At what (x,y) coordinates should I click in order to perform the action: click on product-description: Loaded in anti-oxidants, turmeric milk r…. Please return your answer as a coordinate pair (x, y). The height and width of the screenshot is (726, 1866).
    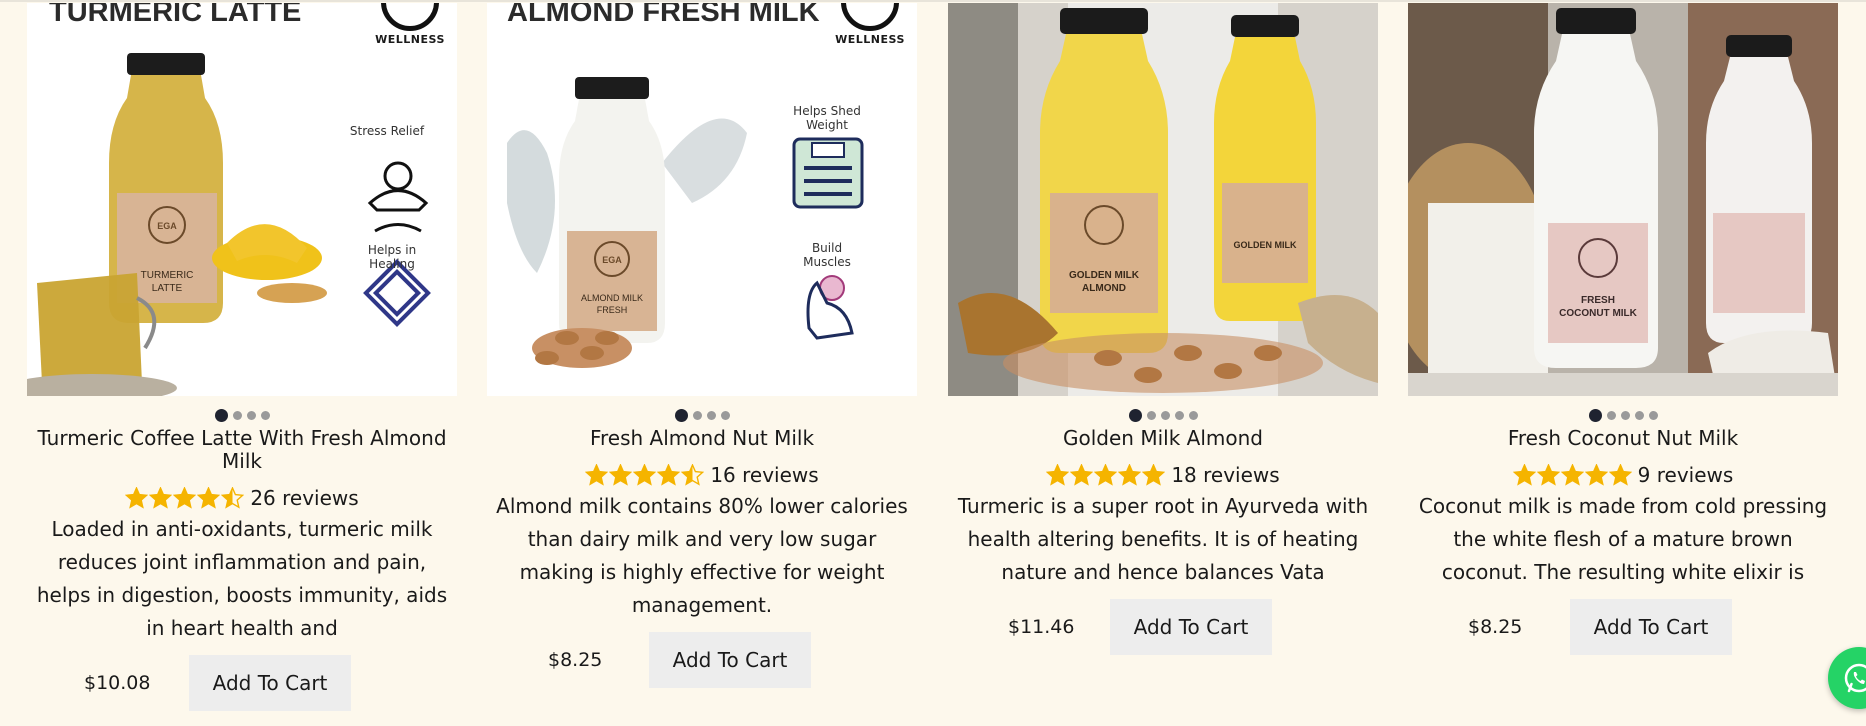
    Looking at the image, I should click on (242, 578).